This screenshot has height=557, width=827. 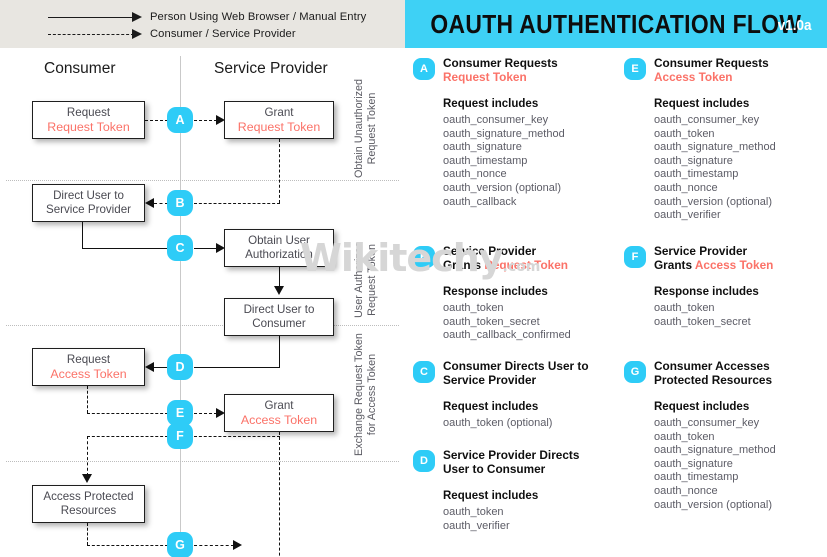 I want to click on heading-plain-2: Service Provider, so click(x=490, y=380).